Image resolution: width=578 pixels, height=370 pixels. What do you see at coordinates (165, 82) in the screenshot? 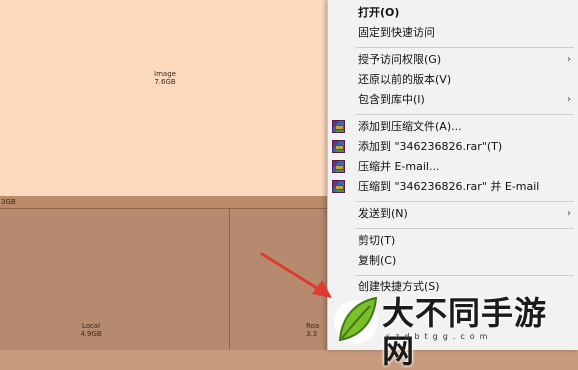
I see `tile-image-size: 7.6GB` at bounding box center [165, 82].